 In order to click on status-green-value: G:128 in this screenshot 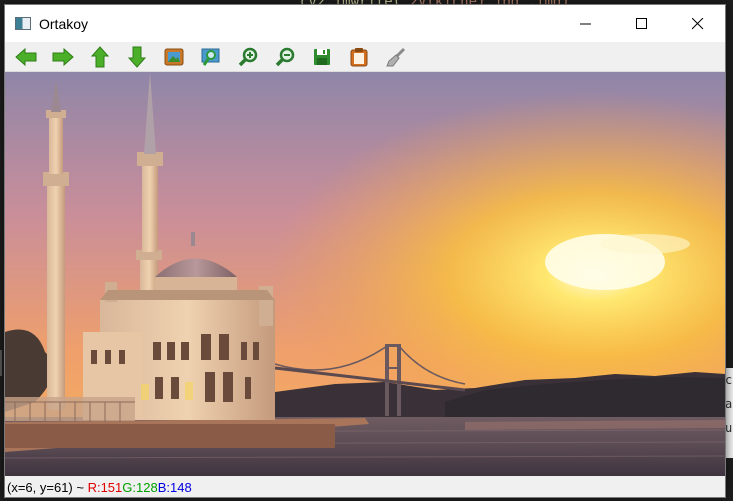, I will do `click(140, 487)`.